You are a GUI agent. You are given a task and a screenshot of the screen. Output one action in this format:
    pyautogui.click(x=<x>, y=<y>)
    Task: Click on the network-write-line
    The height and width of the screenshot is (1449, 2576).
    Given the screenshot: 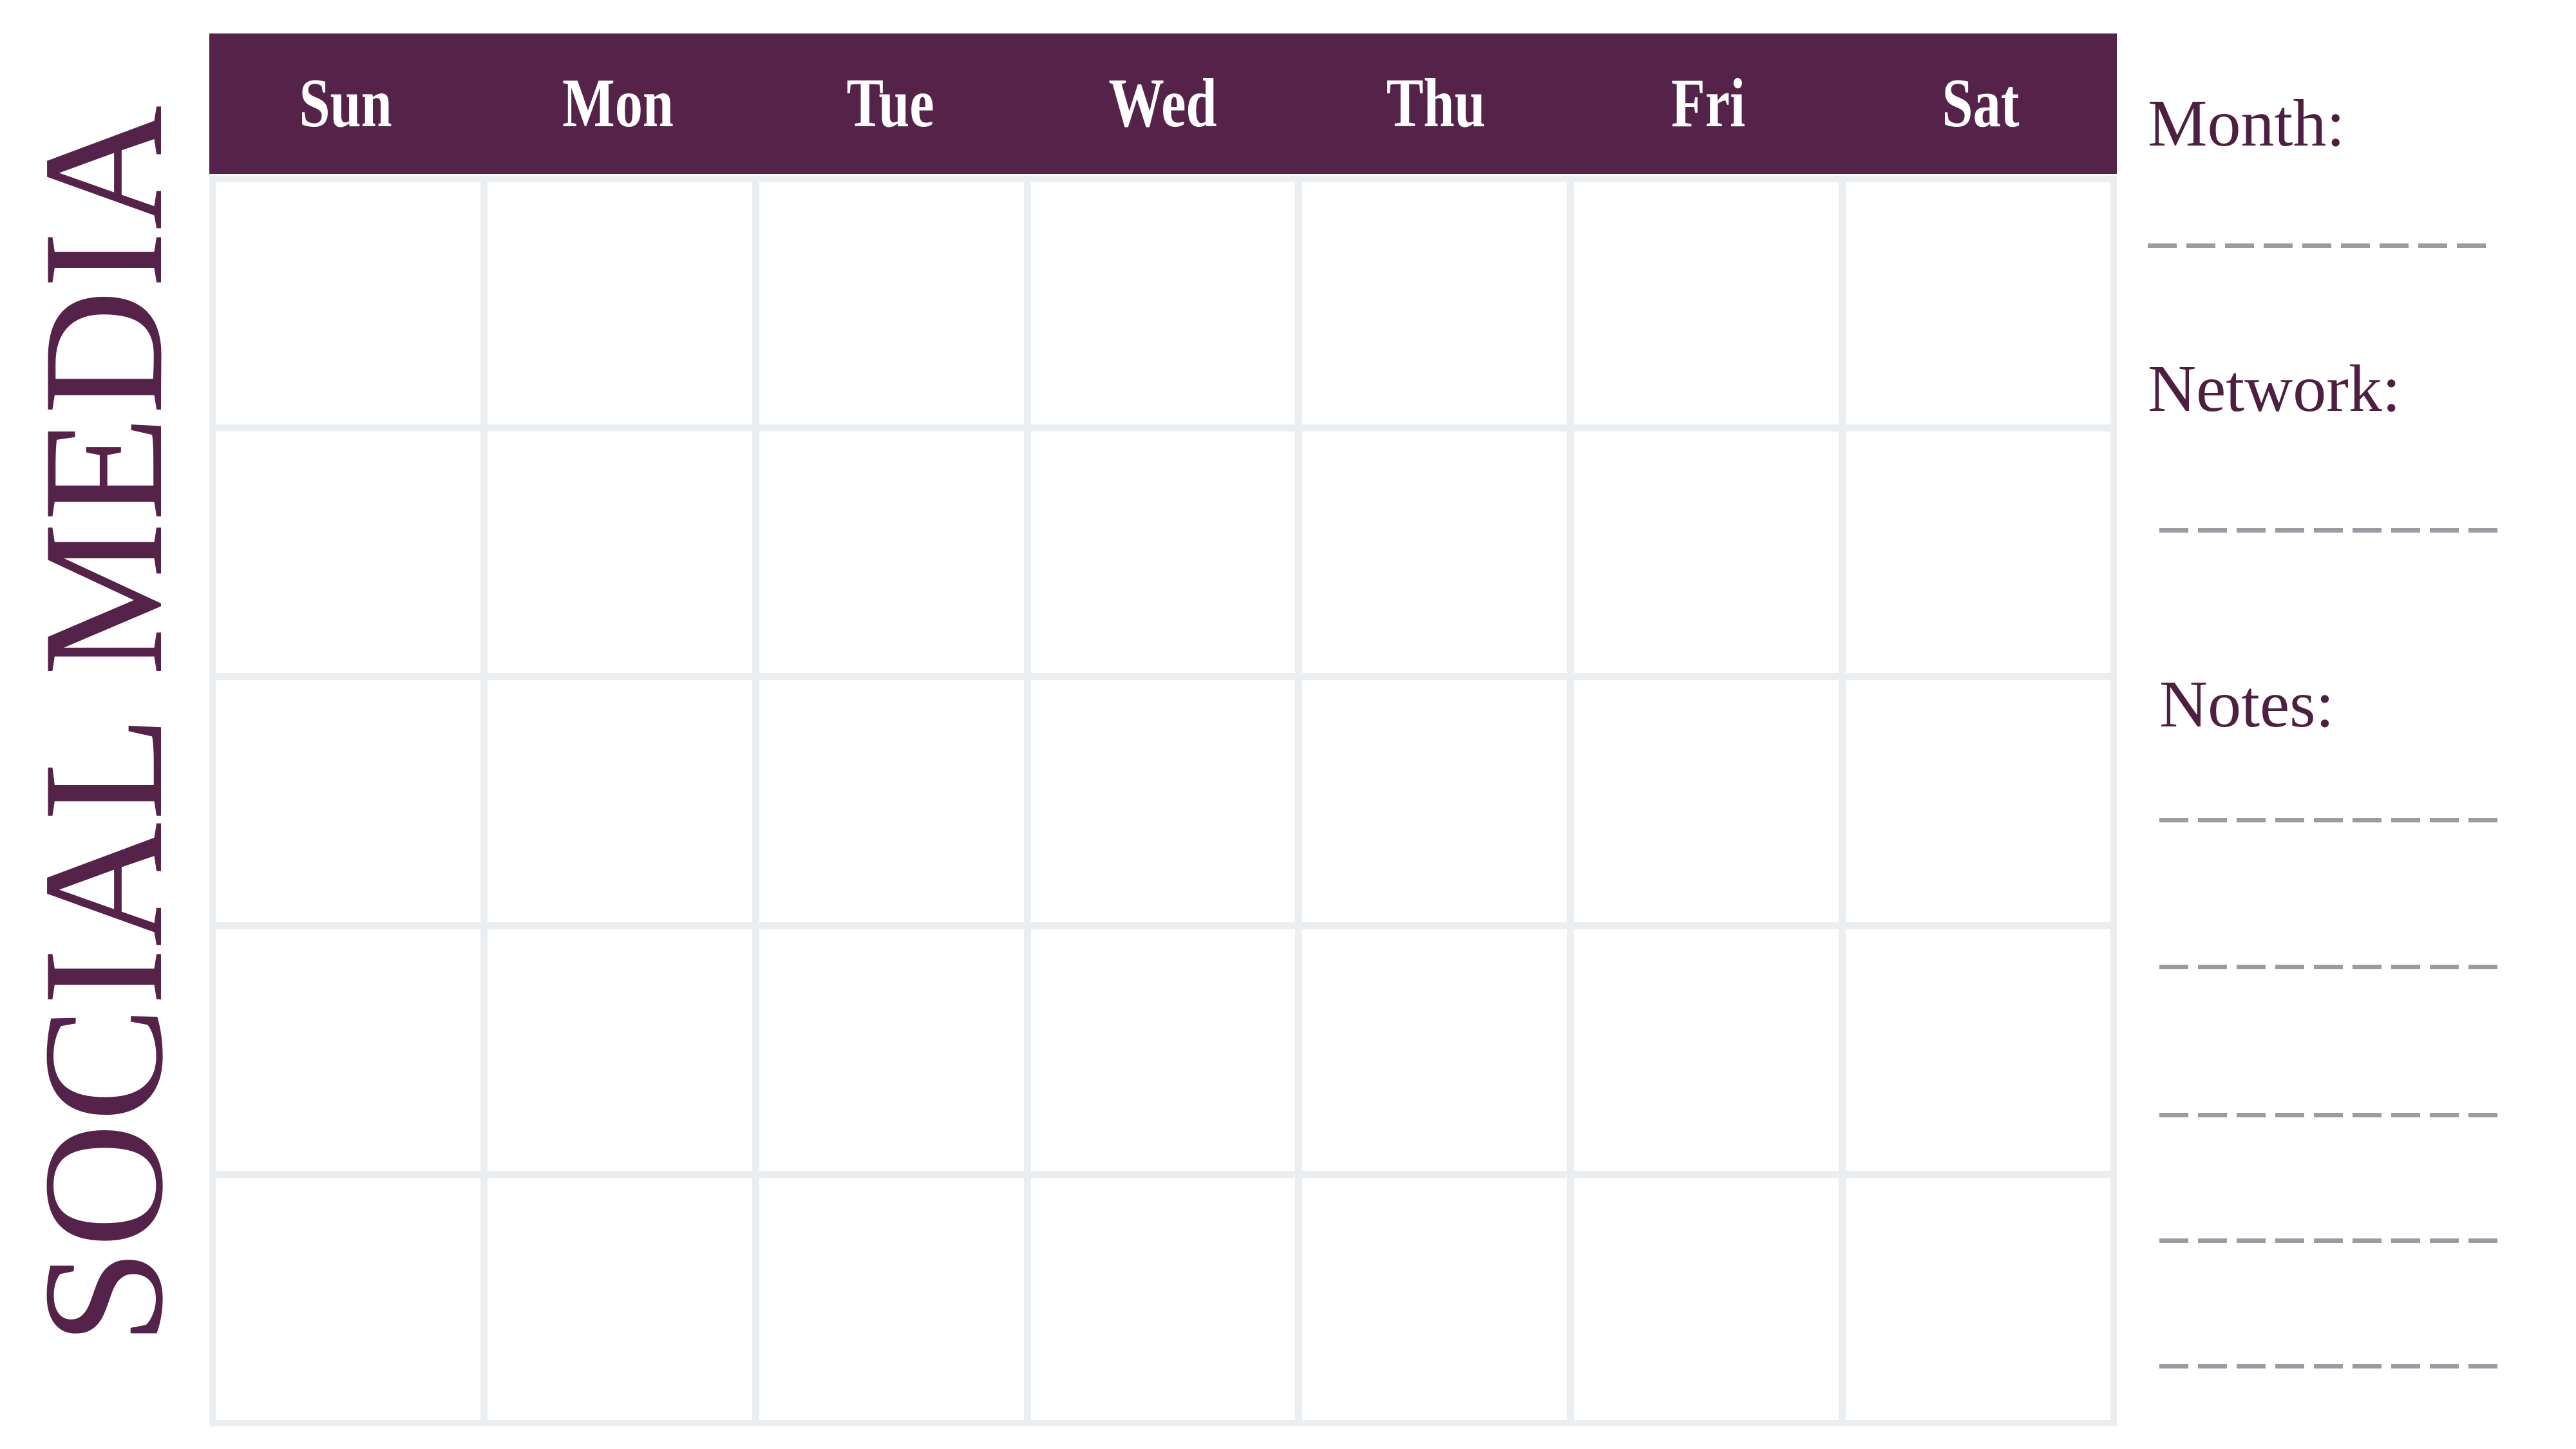 What is the action you would take?
    pyautogui.click(x=2332, y=530)
    